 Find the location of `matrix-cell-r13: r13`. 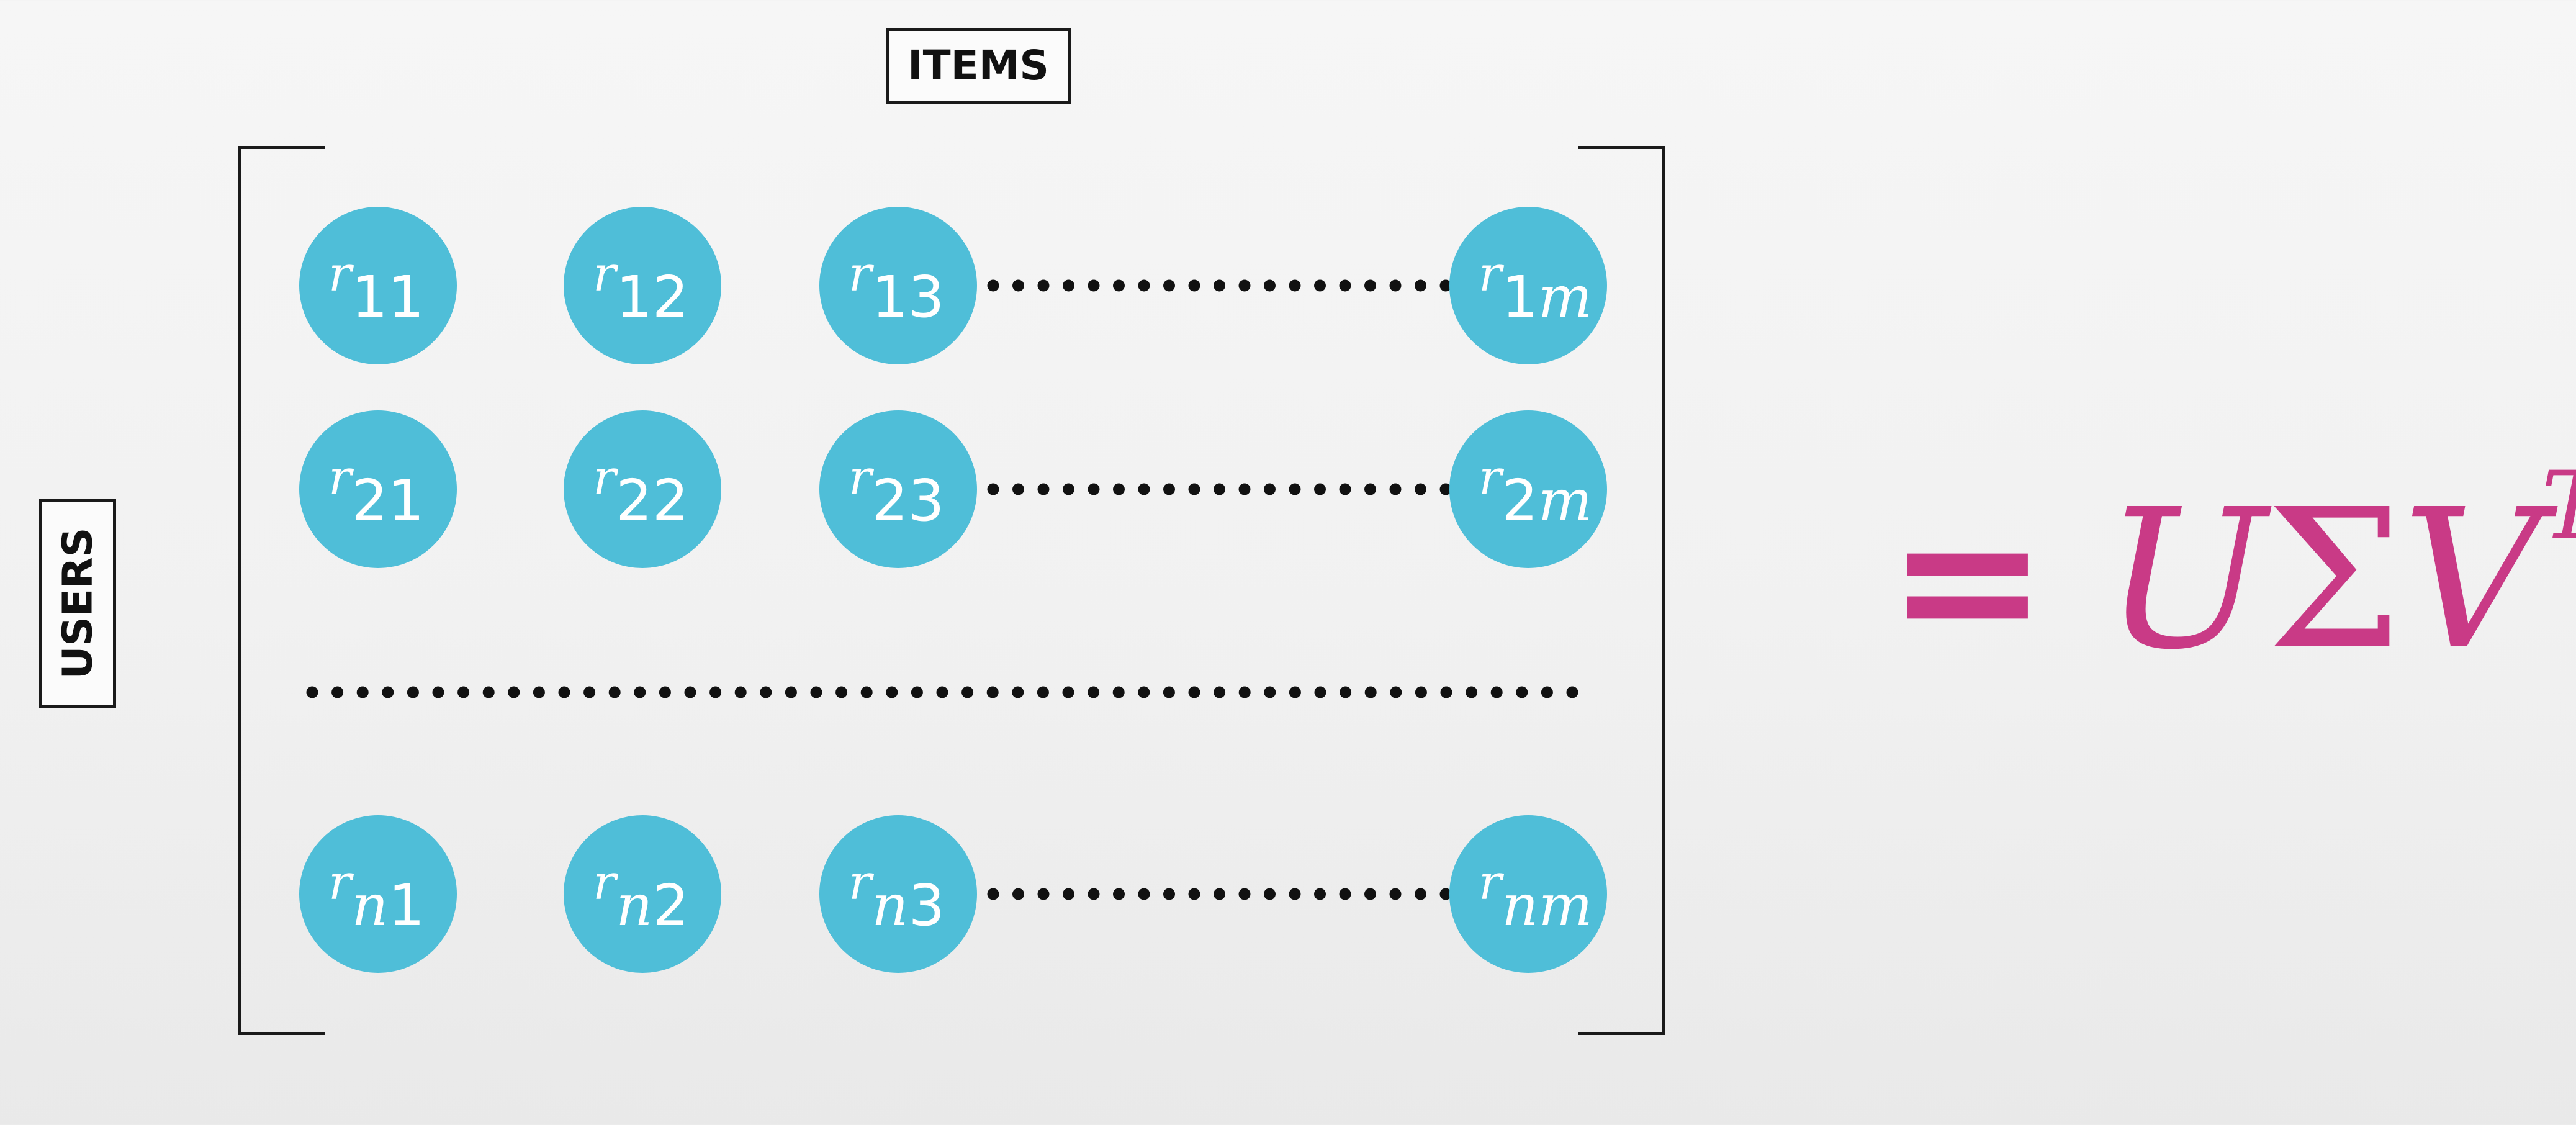

matrix-cell-r13: r13 is located at coordinates (898, 285).